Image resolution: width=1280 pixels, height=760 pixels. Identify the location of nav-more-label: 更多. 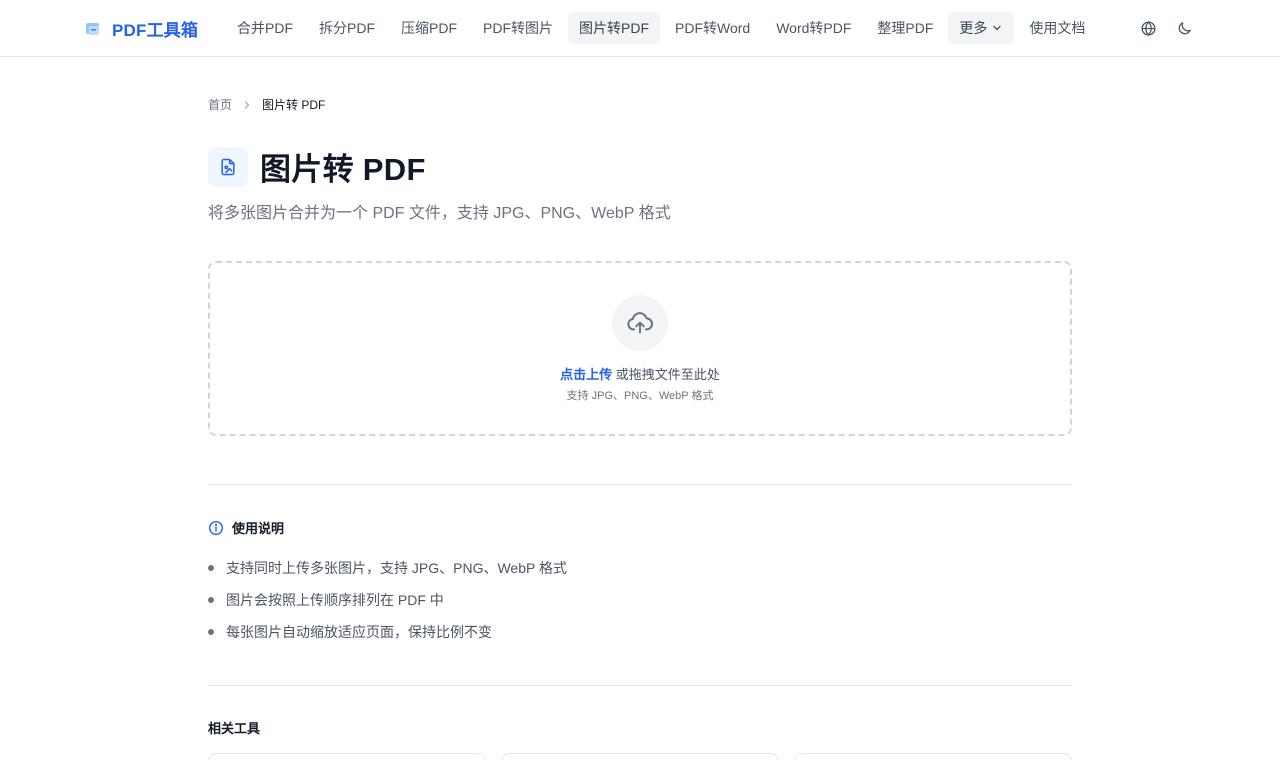
(973, 28).